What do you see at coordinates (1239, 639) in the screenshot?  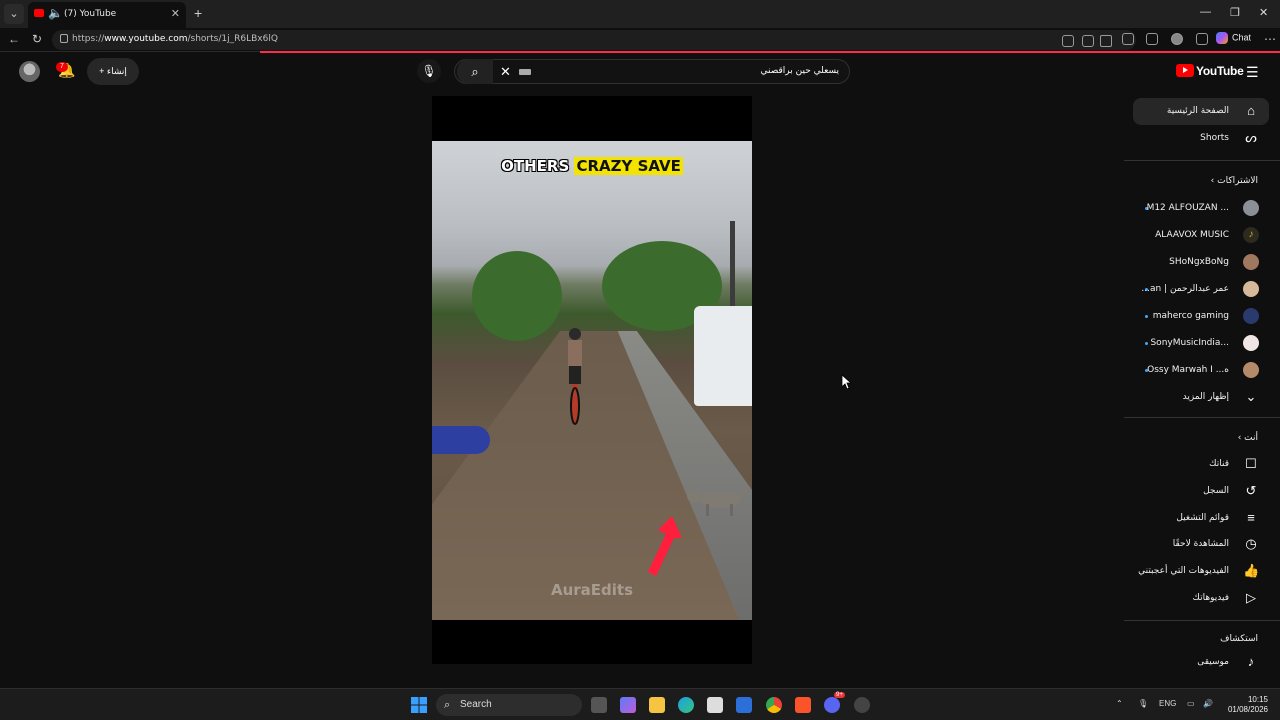 I see `explore-header: استكشاف` at bounding box center [1239, 639].